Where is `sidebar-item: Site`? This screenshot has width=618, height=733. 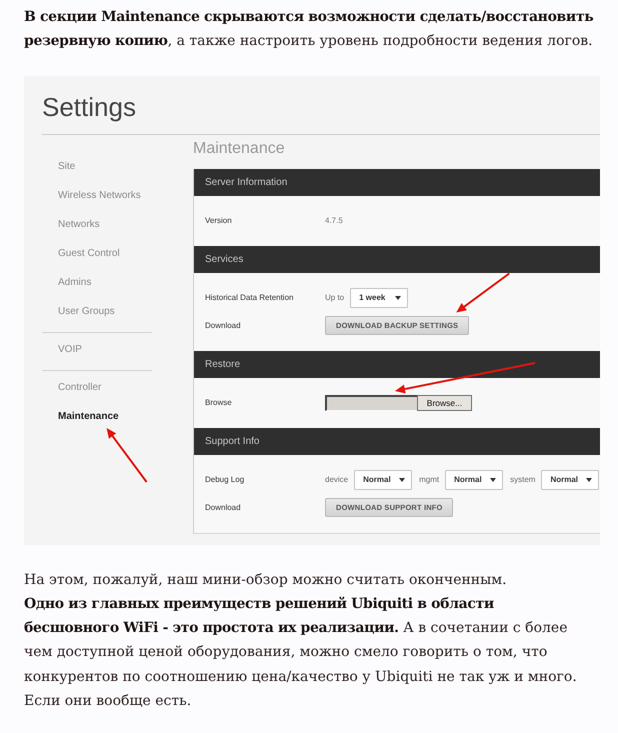
sidebar-item: Site is located at coordinates (67, 166).